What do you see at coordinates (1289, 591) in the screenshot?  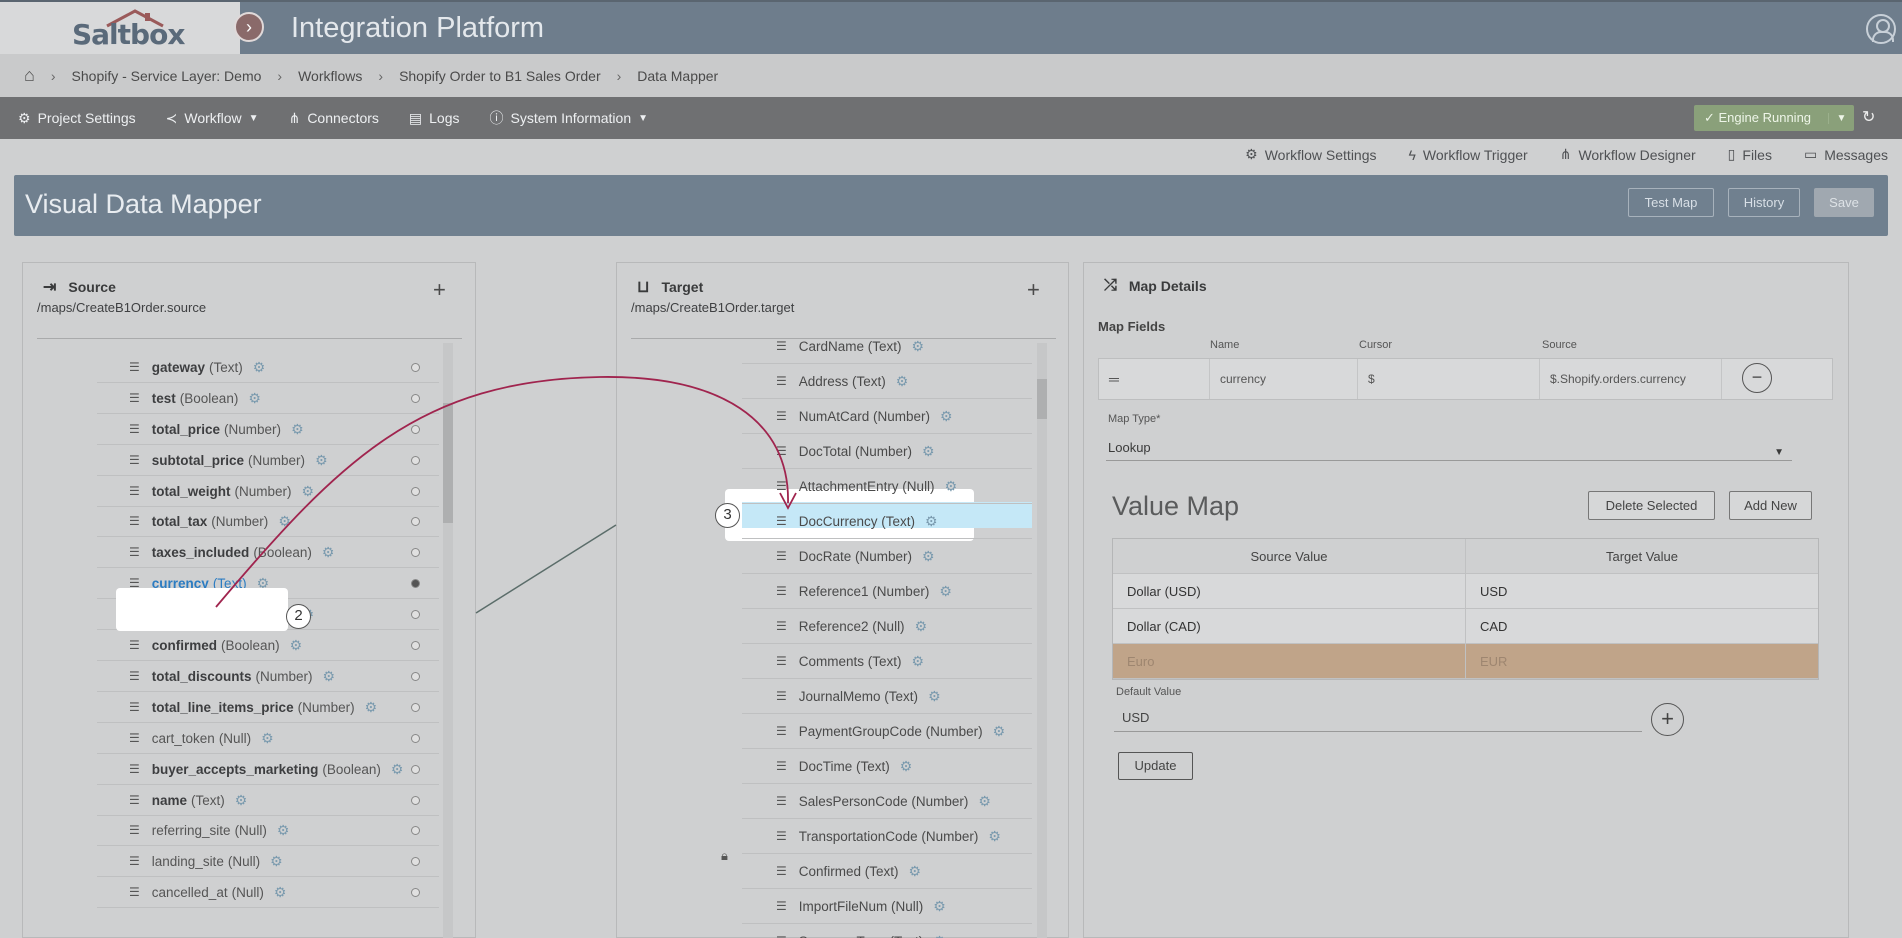 I see `source-value-cell: Dollar (USD)` at bounding box center [1289, 591].